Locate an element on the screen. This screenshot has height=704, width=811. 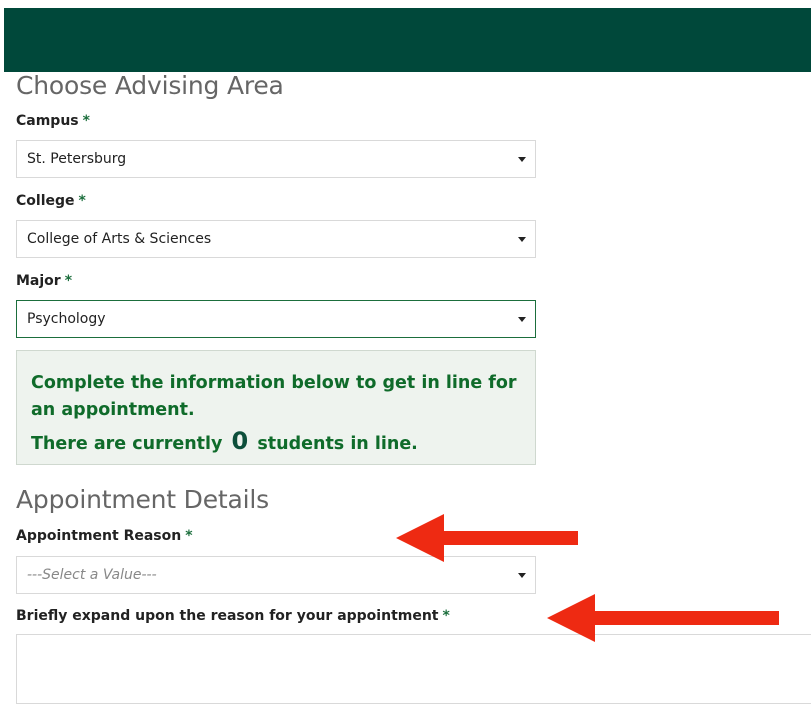
college-select: College of Arts & Sciences is located at coordinates (276, 239).